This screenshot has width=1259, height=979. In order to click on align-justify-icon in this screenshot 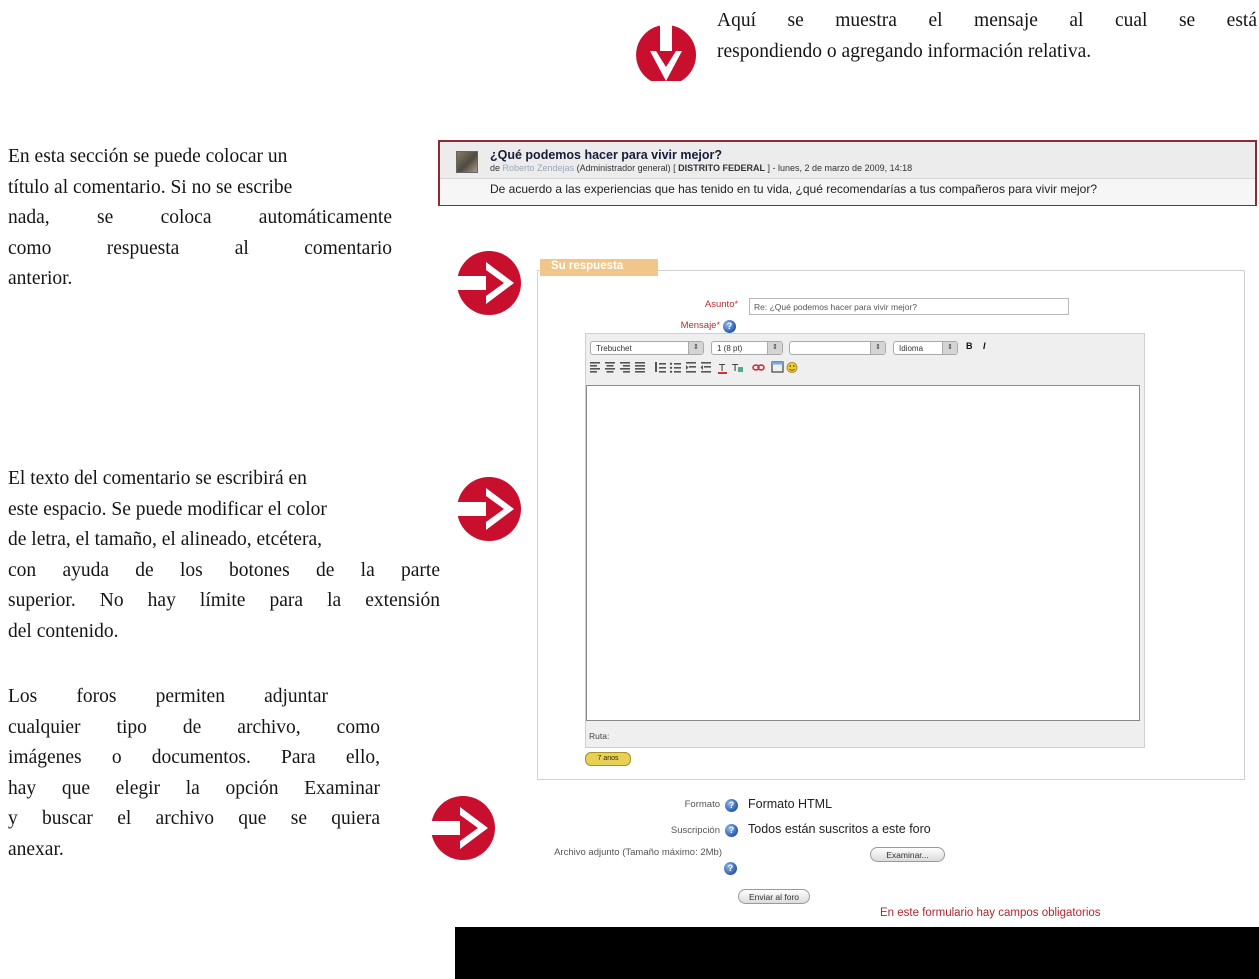, I will do `click(640, 367)`.